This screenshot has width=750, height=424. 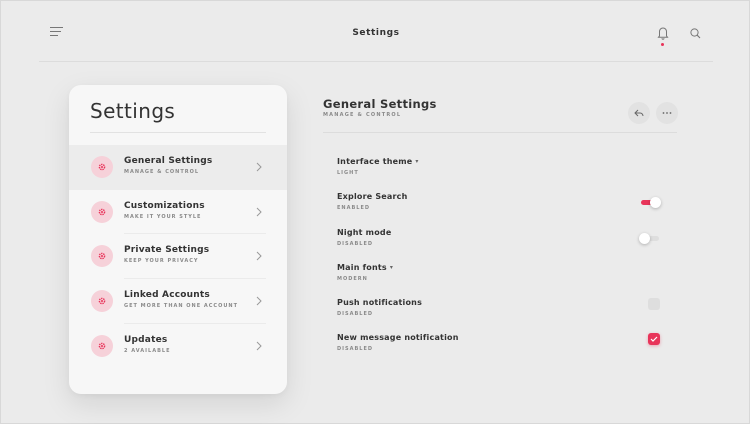 What do you see at coordinates (662, 44) in the screenshot?
I see `notification-dot` at bounding box center [662, 44].